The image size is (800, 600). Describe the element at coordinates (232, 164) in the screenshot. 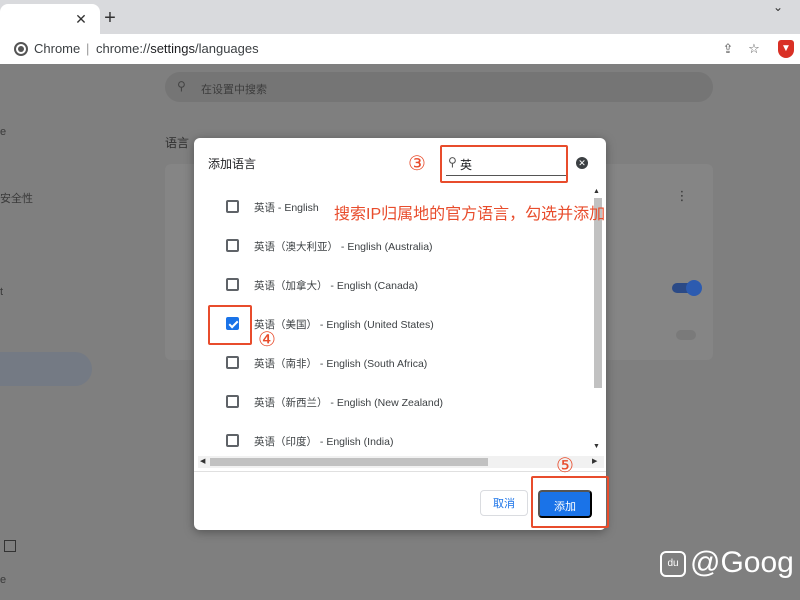

I see `dialog-title: 添加语言` at that location.